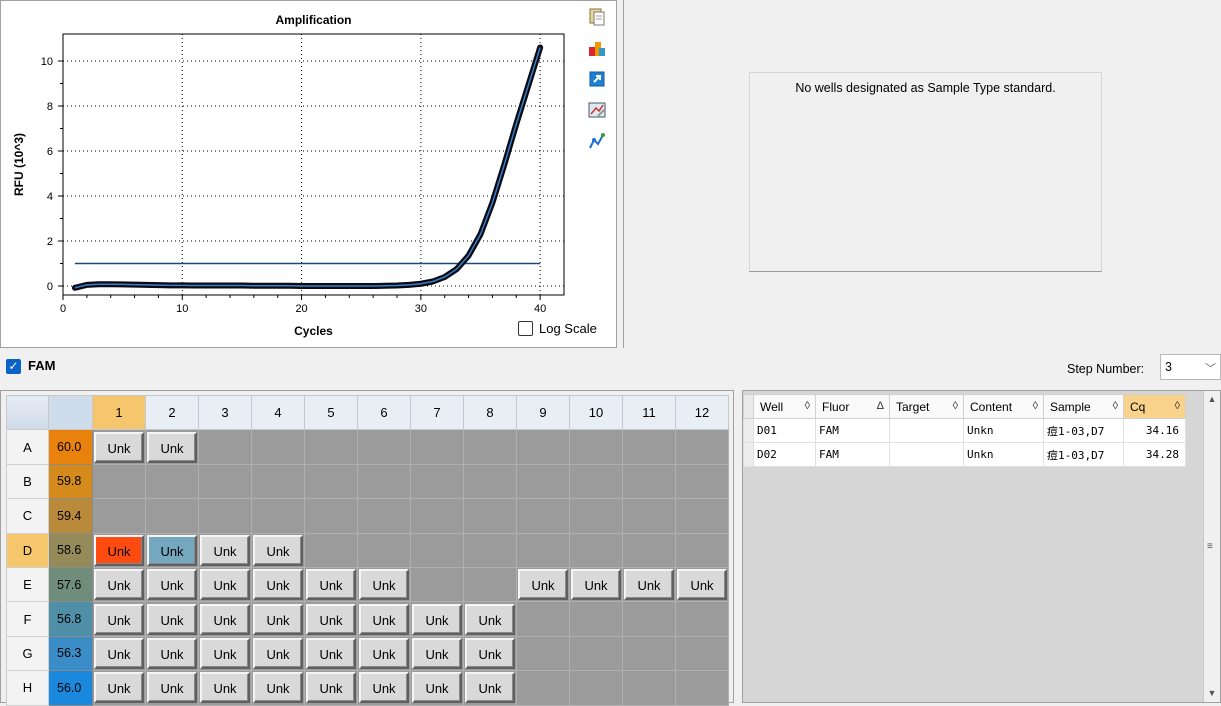 The height and width of the screenshot is (706, 1221). What do you see at coordinates (27, 516) in the screenshot?
I see `plate-row-header: C` at bounding box center [27, 516].